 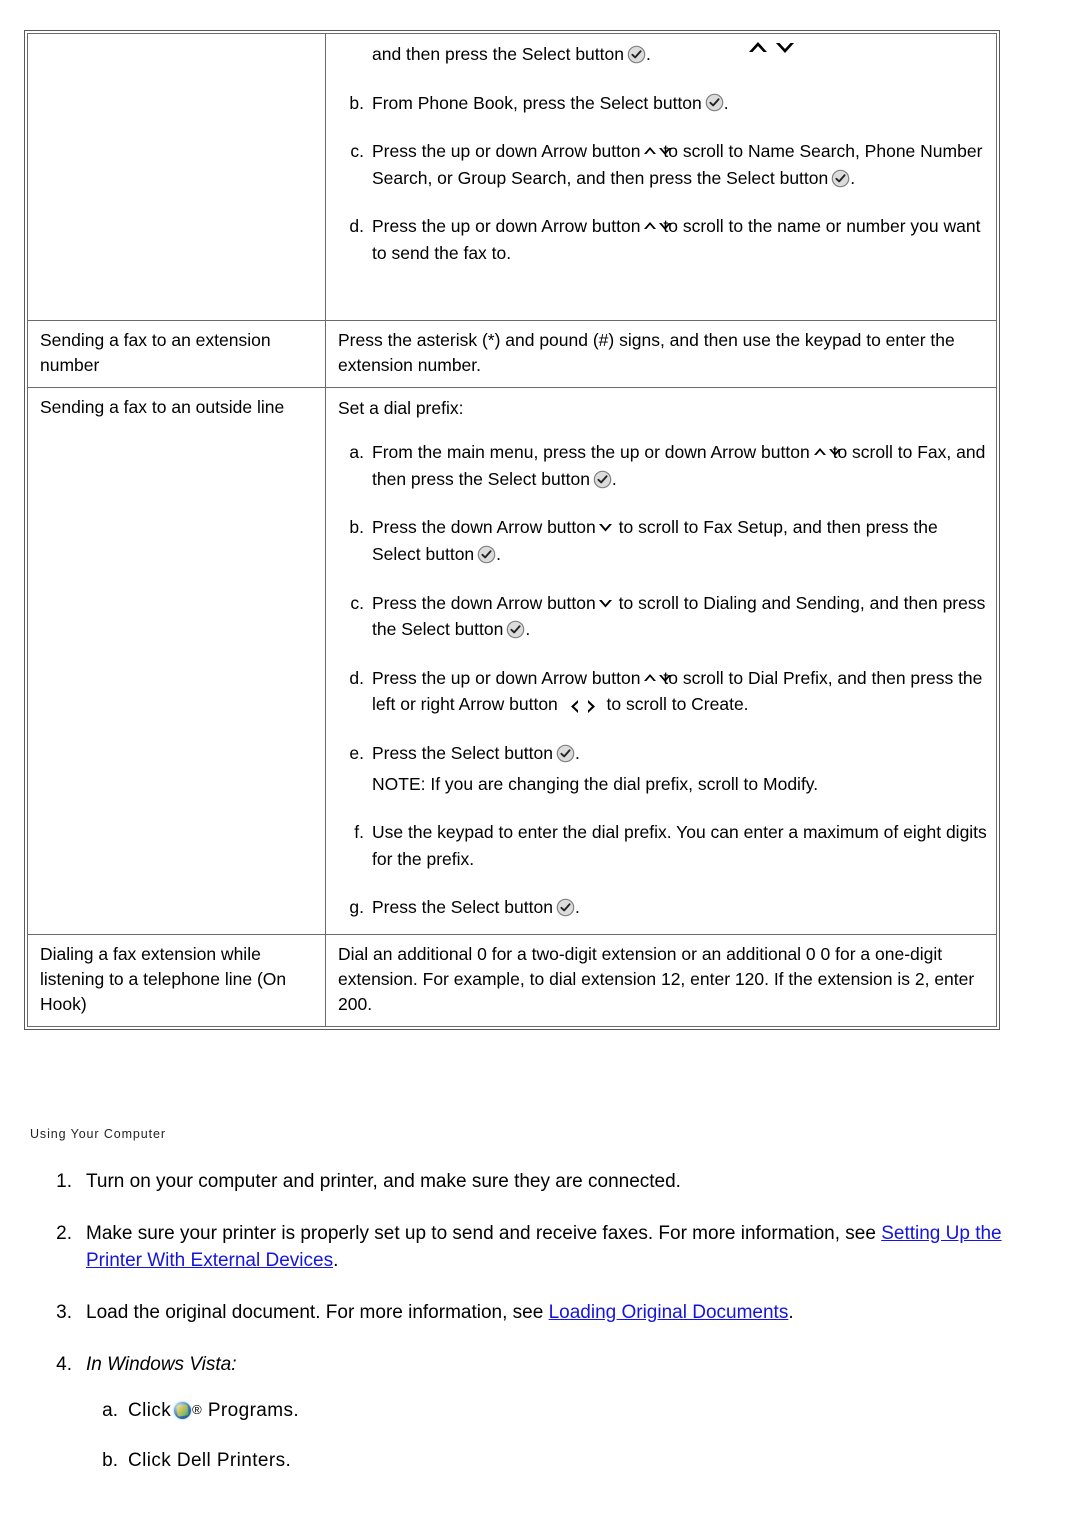 I want to click on left-right-arrow-icon, so click(x=583, y=704).